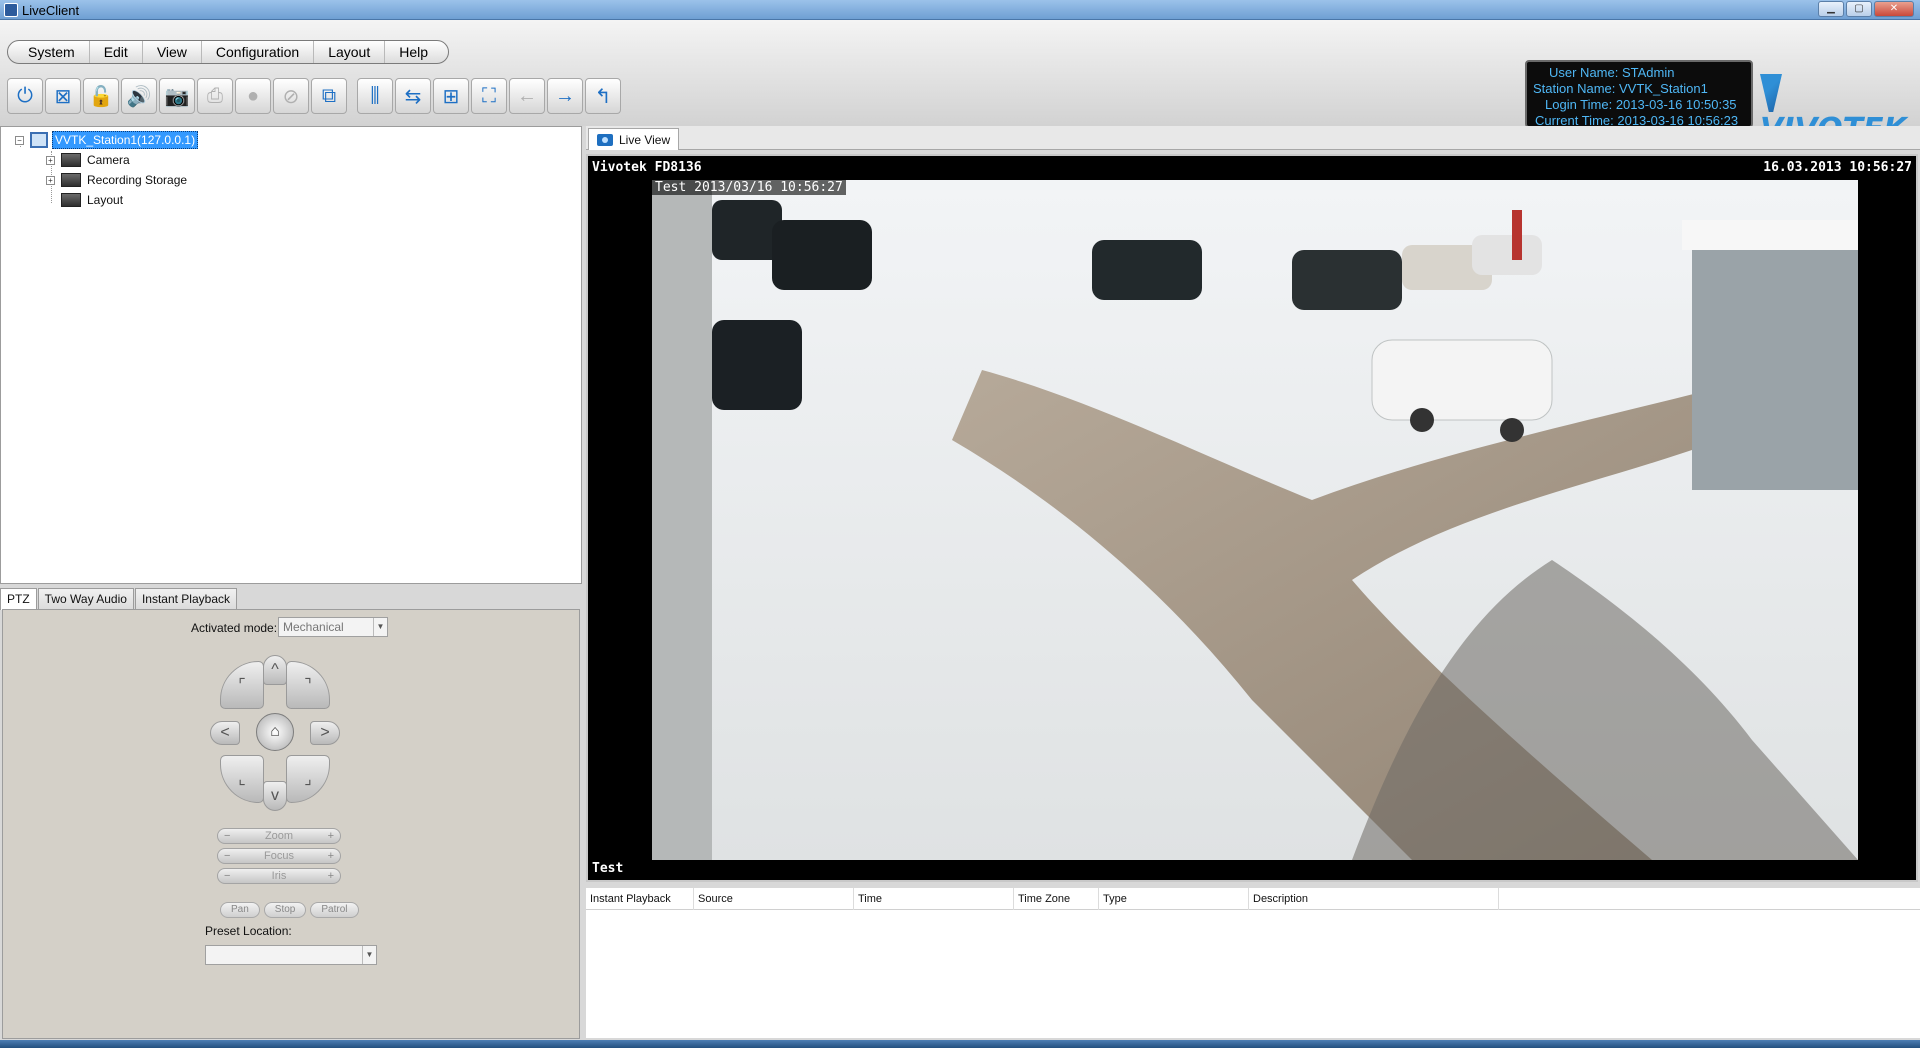  I want to click on camera-name: Vivotek FD8136, so click(647, 167).